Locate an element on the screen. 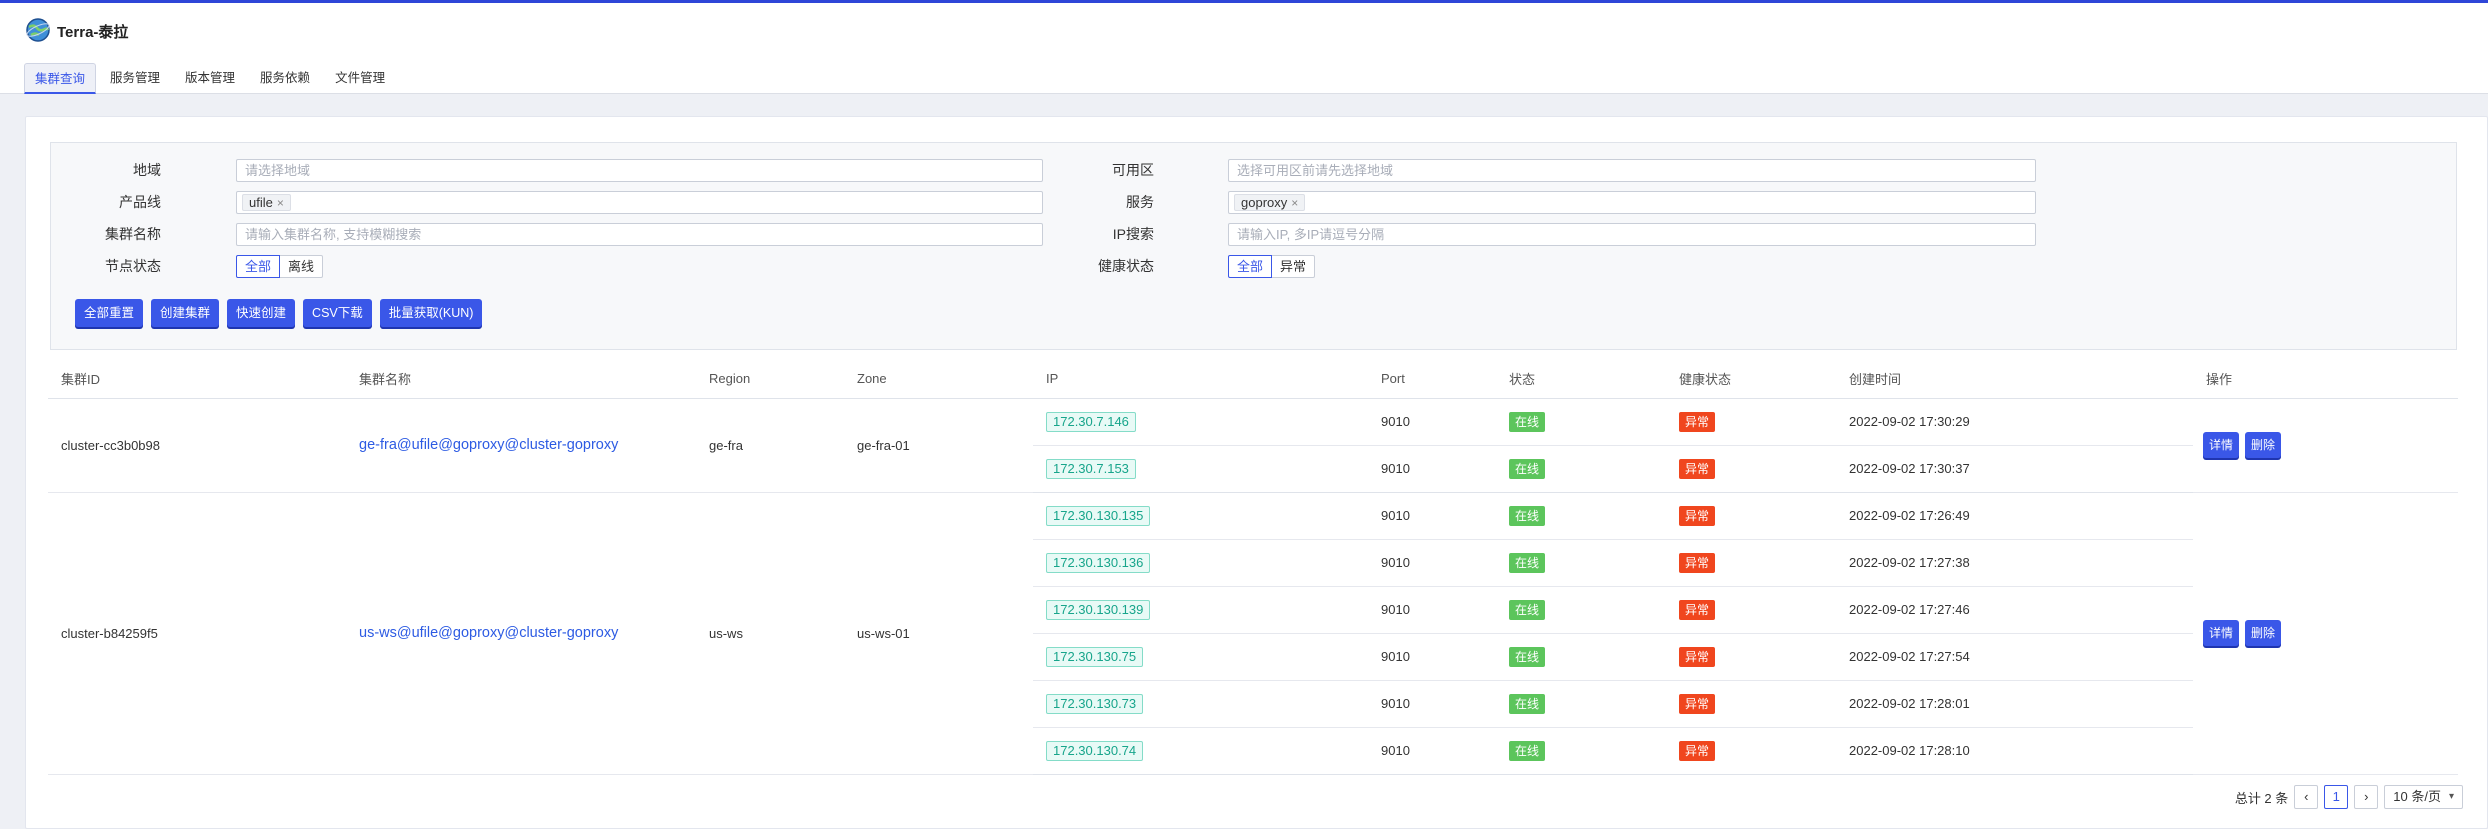  node-ip: 172.30.130.74 is located at coordinates (1095, 750).